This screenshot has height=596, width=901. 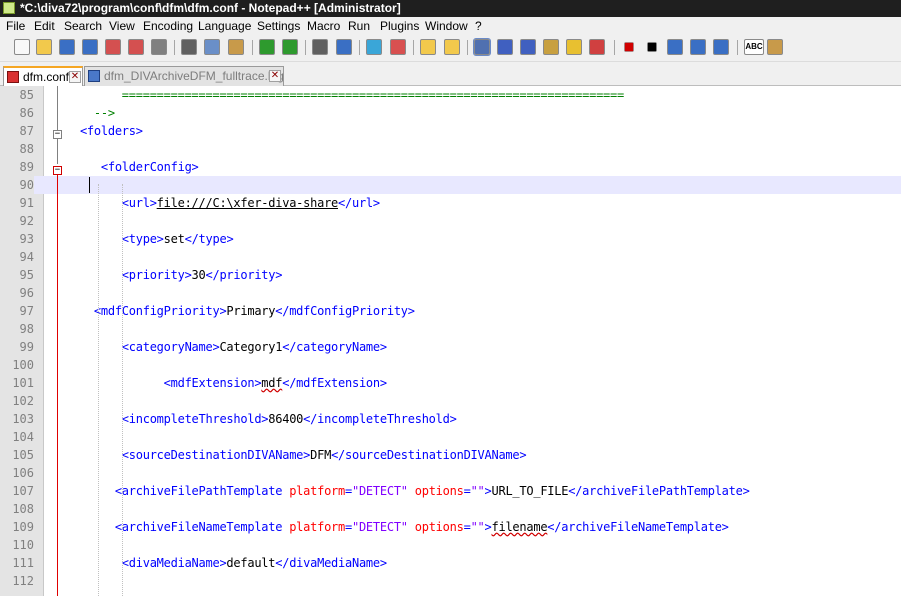 I want to click on code-line: 101 <mdfExtension>mdf</mdfExtension>, so click(x=450, y=383).